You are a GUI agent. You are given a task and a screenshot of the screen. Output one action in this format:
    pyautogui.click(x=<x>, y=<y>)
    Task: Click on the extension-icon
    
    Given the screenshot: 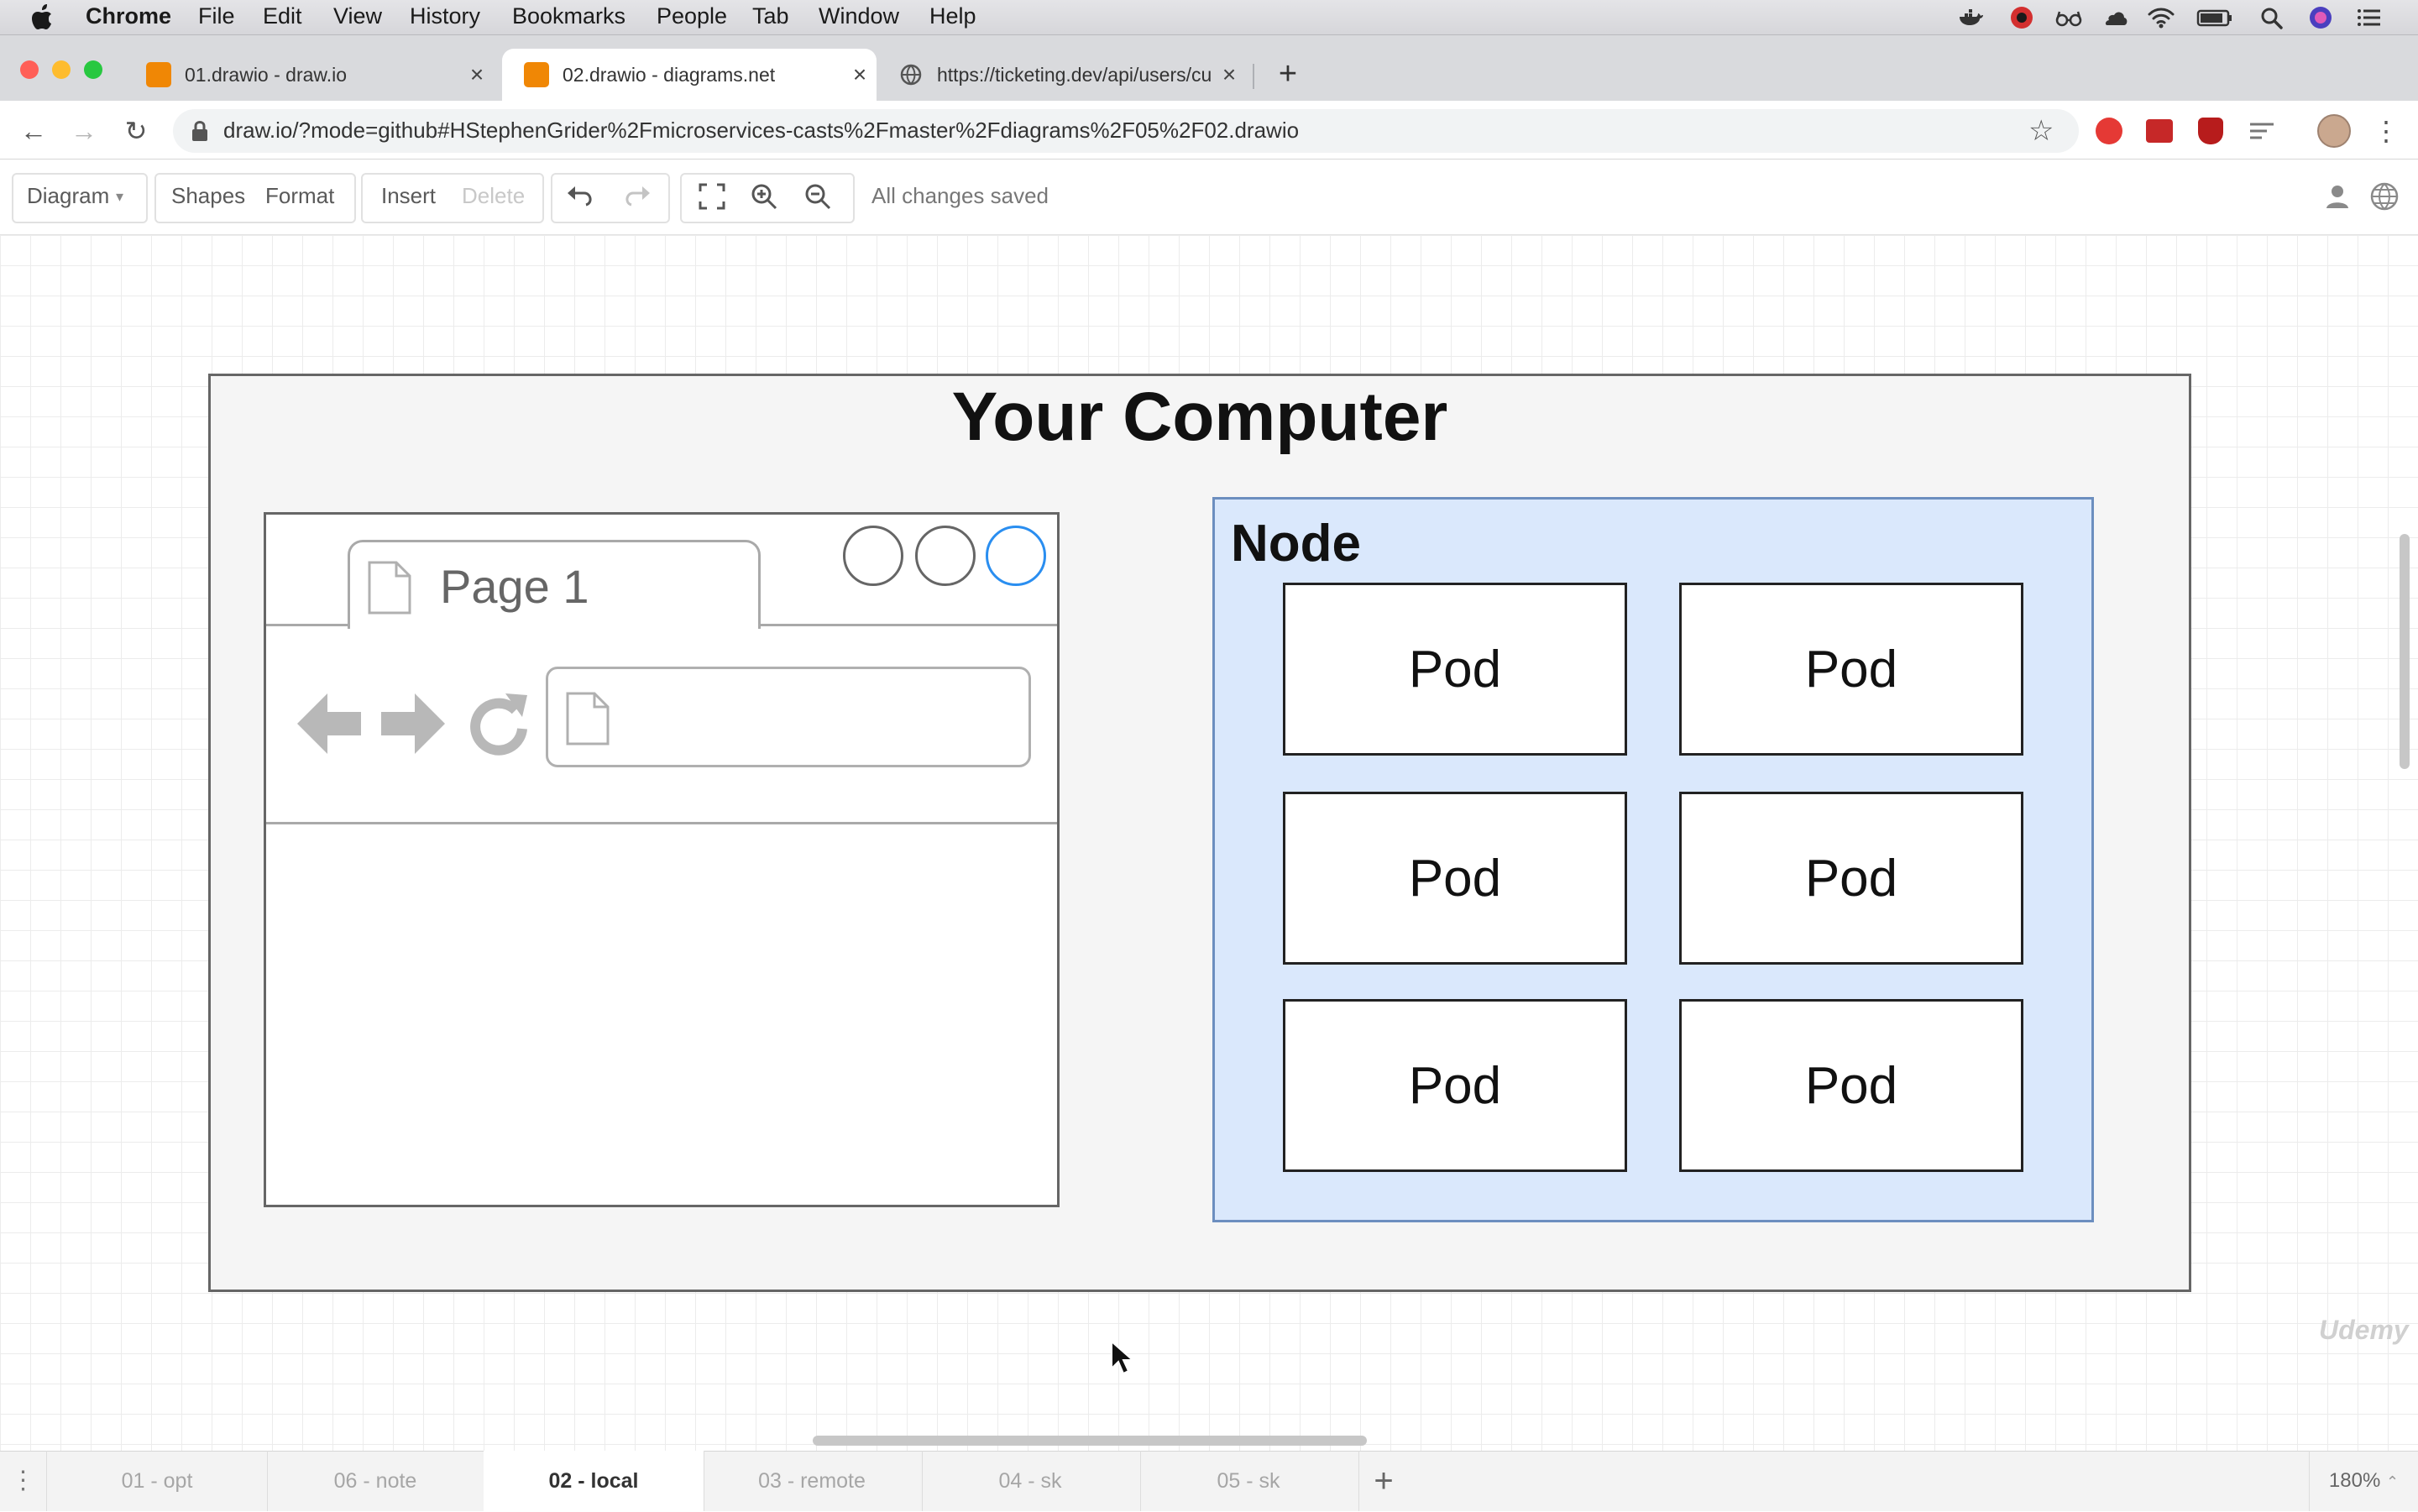 What is the action you would take?
    pyautogui.click(x=2159, y=131)
    